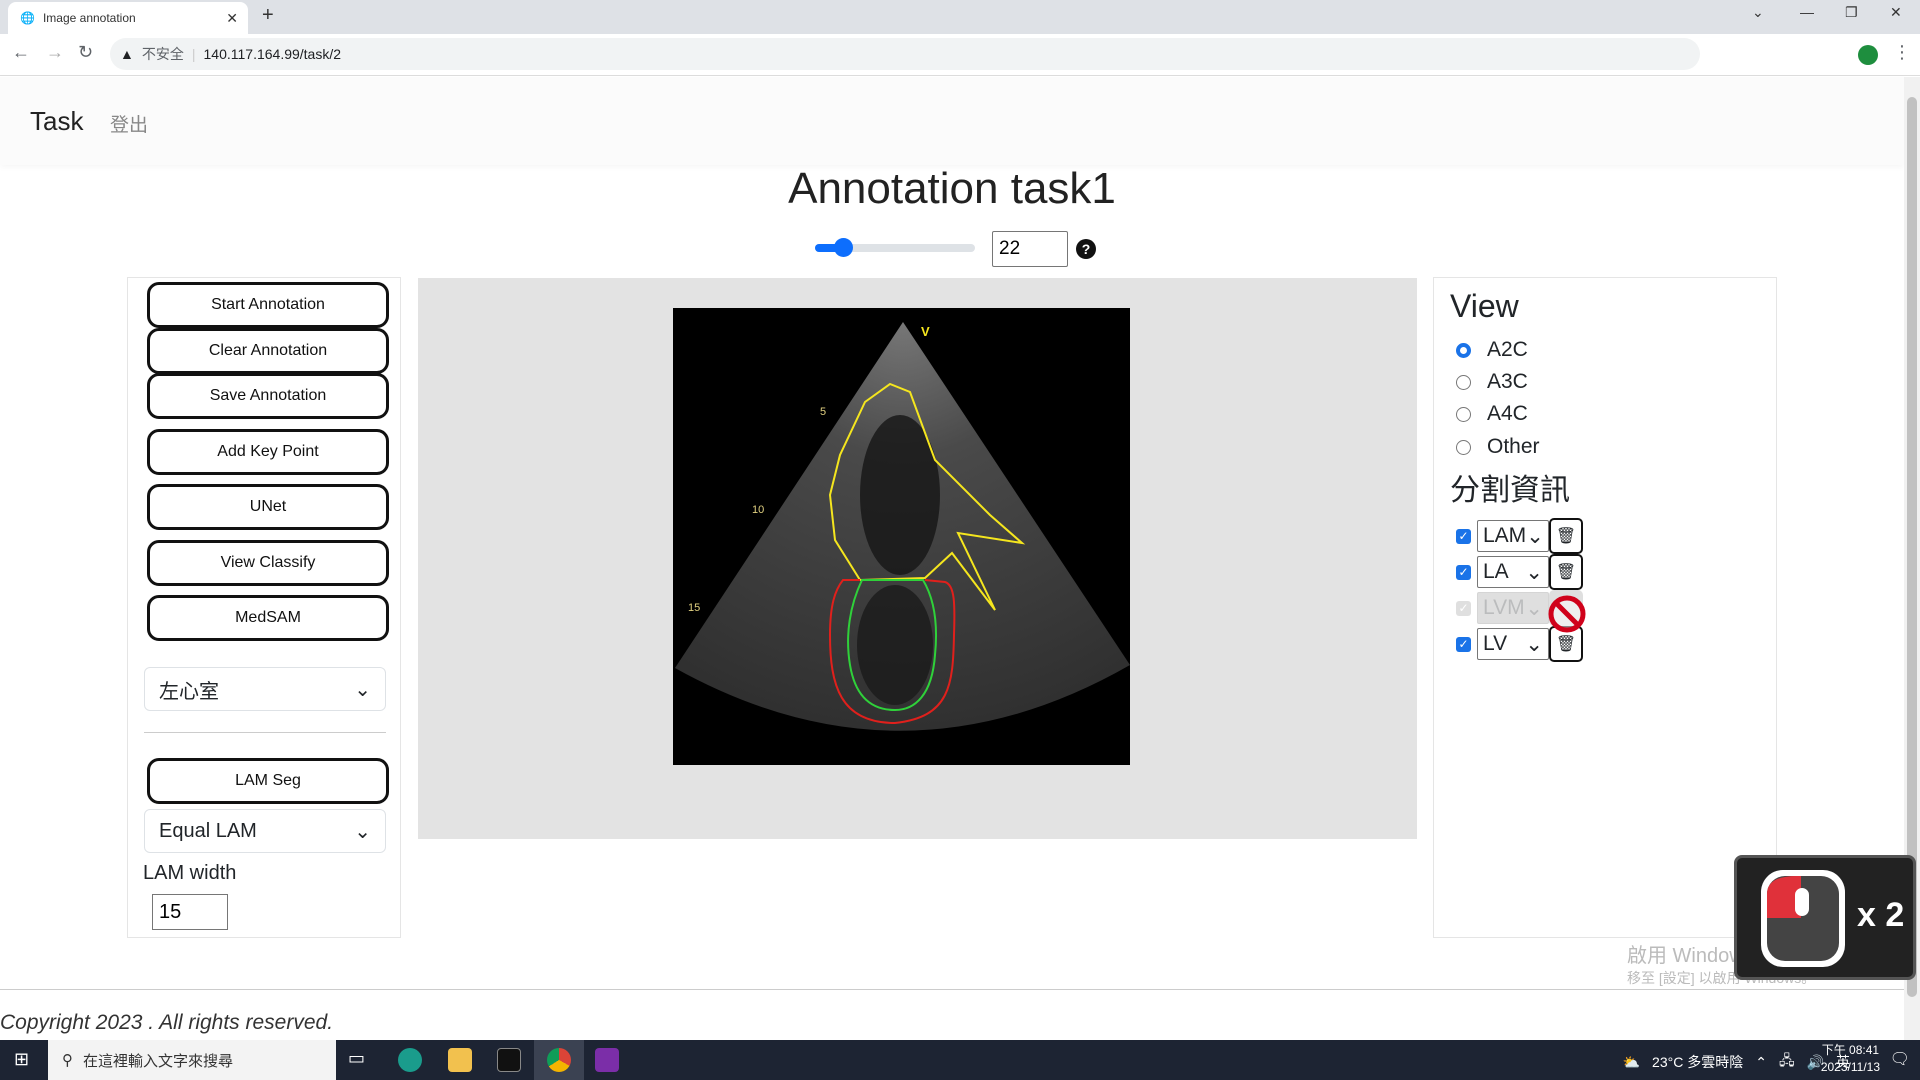 This screenshot has height=1080, width=1920. I want to click on start-annotation-button: Start Annotation, so click(268, 305).